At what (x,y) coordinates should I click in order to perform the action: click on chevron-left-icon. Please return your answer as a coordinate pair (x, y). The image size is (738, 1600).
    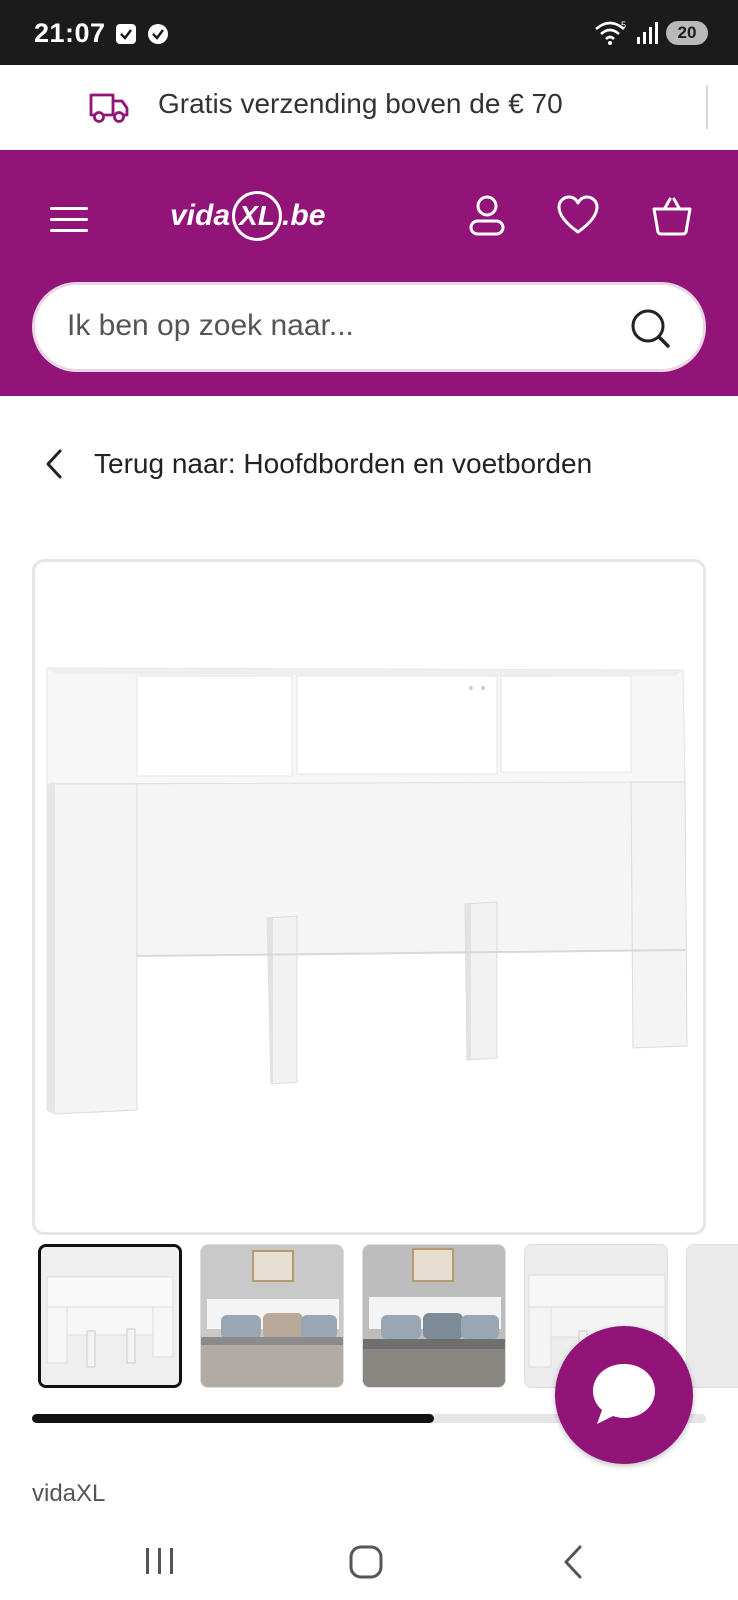
    Looking at the image, I should click on (54, 464).